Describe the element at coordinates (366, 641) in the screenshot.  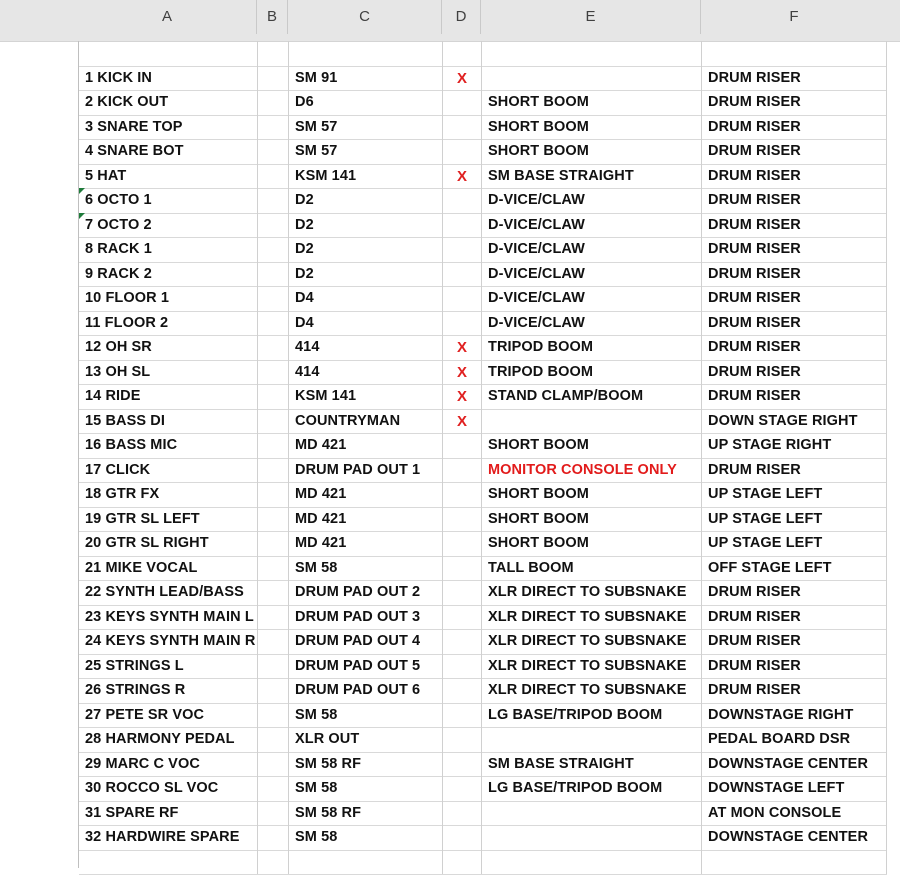
I see `cell-c: DRUM PAD OUT 4` at that location.